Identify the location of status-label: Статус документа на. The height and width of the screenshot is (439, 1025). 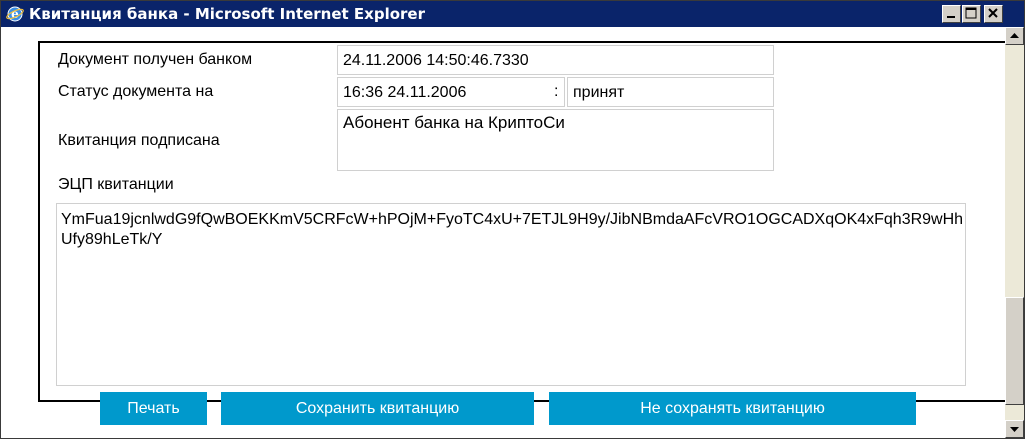
(136, 91).